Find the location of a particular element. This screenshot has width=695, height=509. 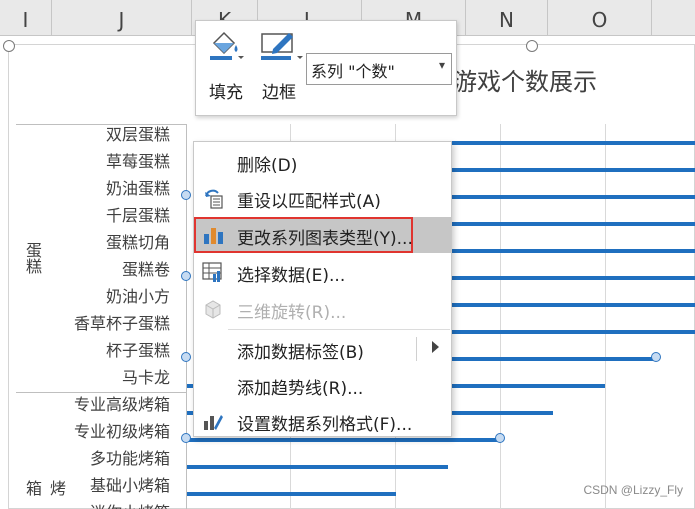

column-header-n: N is located at coordinates (507, 18).